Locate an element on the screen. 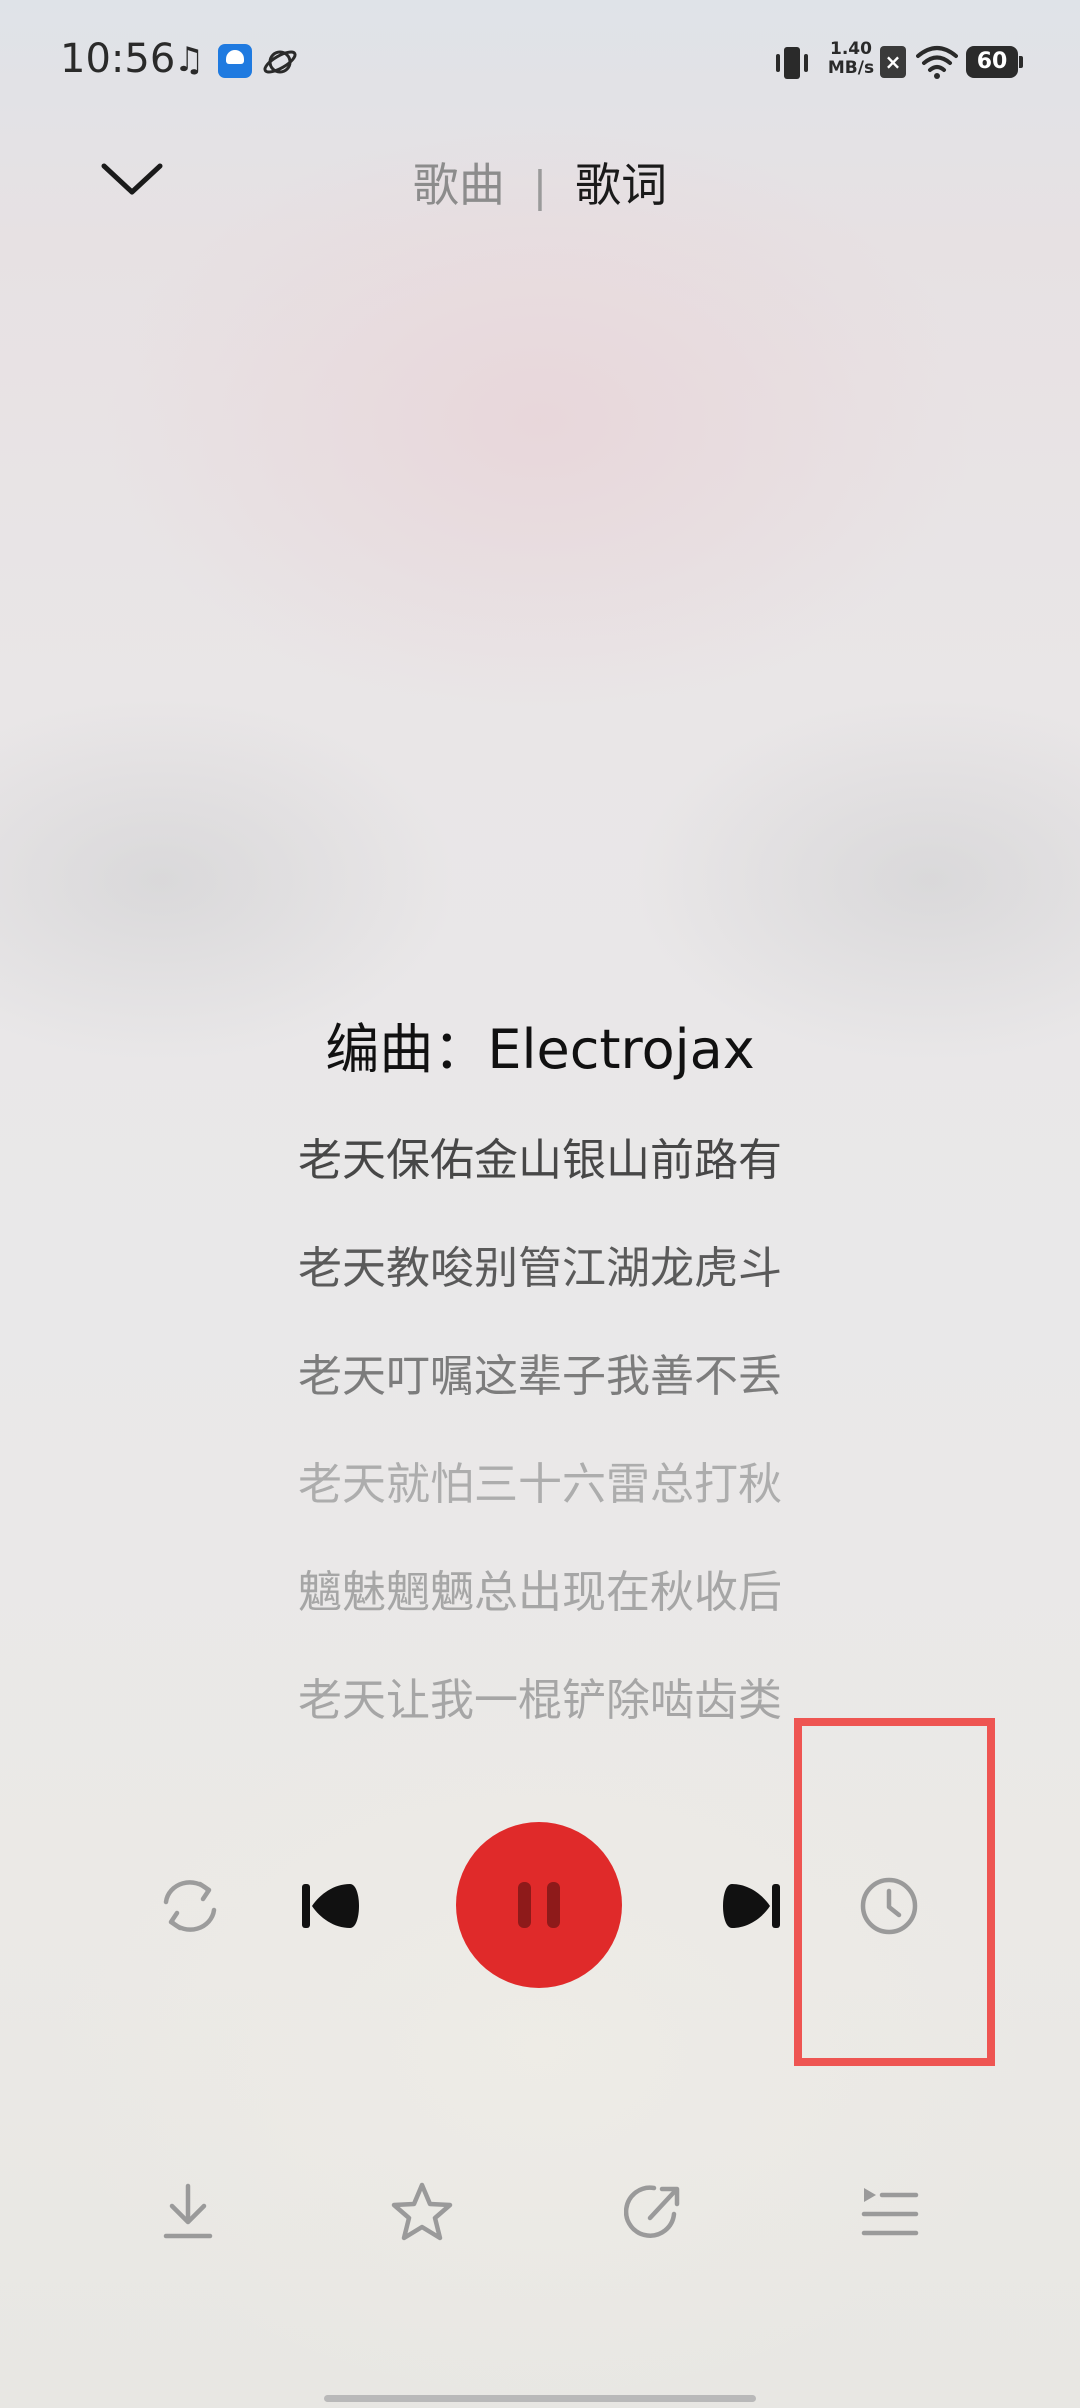 This screenshot has width=1080, height=2408. previous-icon is located at coordinates (332, 1906).